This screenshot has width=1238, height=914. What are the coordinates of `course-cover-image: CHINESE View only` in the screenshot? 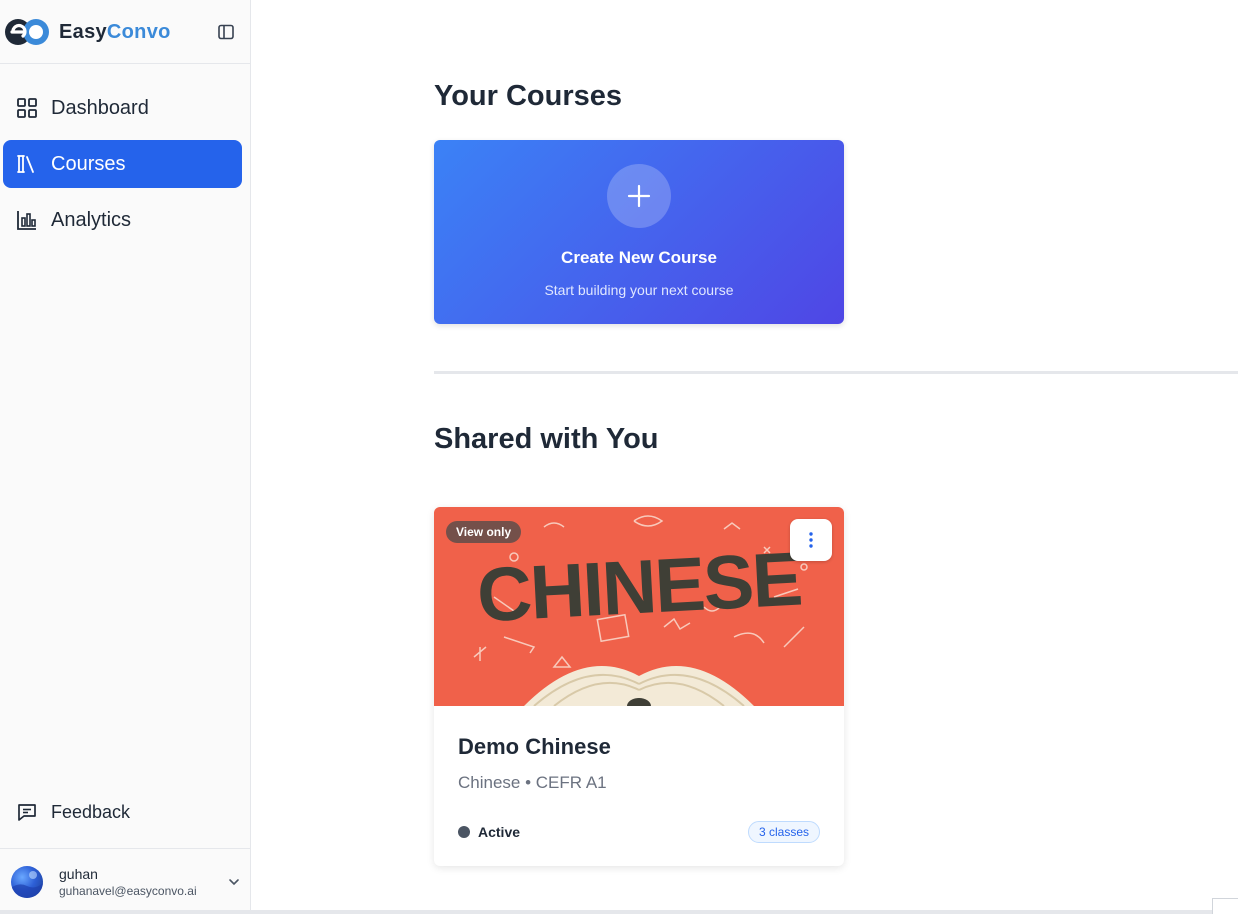 It's located at (639, 606).